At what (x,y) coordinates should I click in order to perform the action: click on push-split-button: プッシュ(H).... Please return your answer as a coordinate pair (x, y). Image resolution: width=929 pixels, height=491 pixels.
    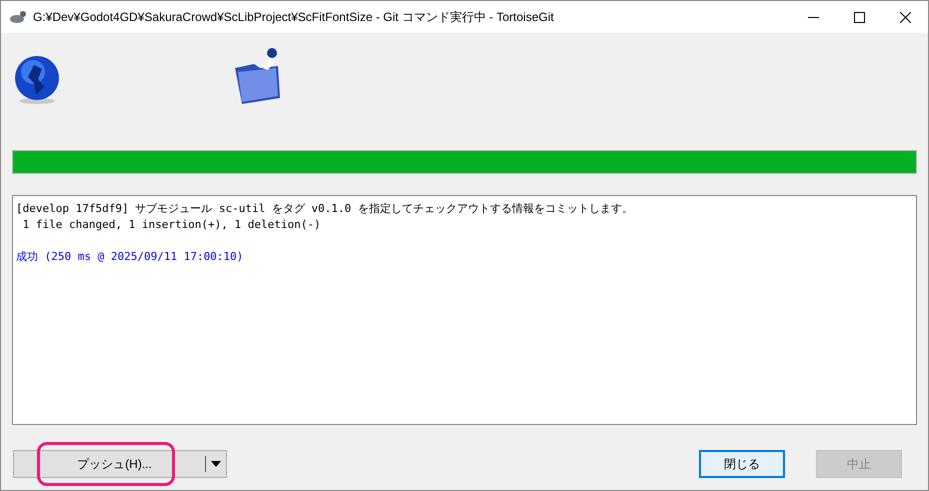
    Looking at the image, I should click on (120, 464).